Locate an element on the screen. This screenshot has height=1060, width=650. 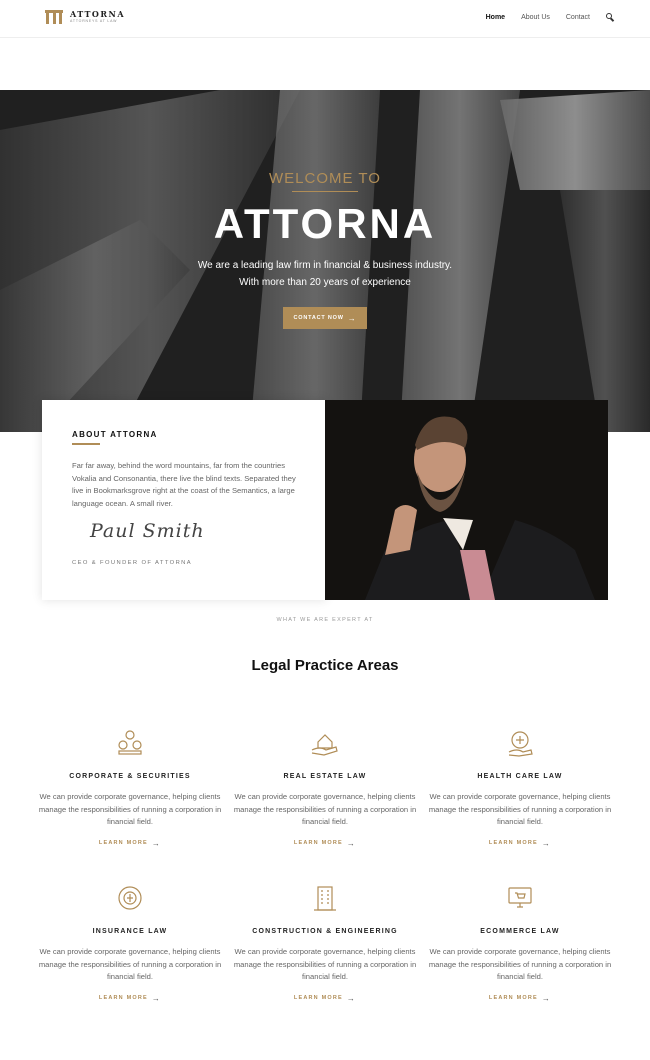
main-menu: Home About Us Contact is located at coordinates (542, 17).